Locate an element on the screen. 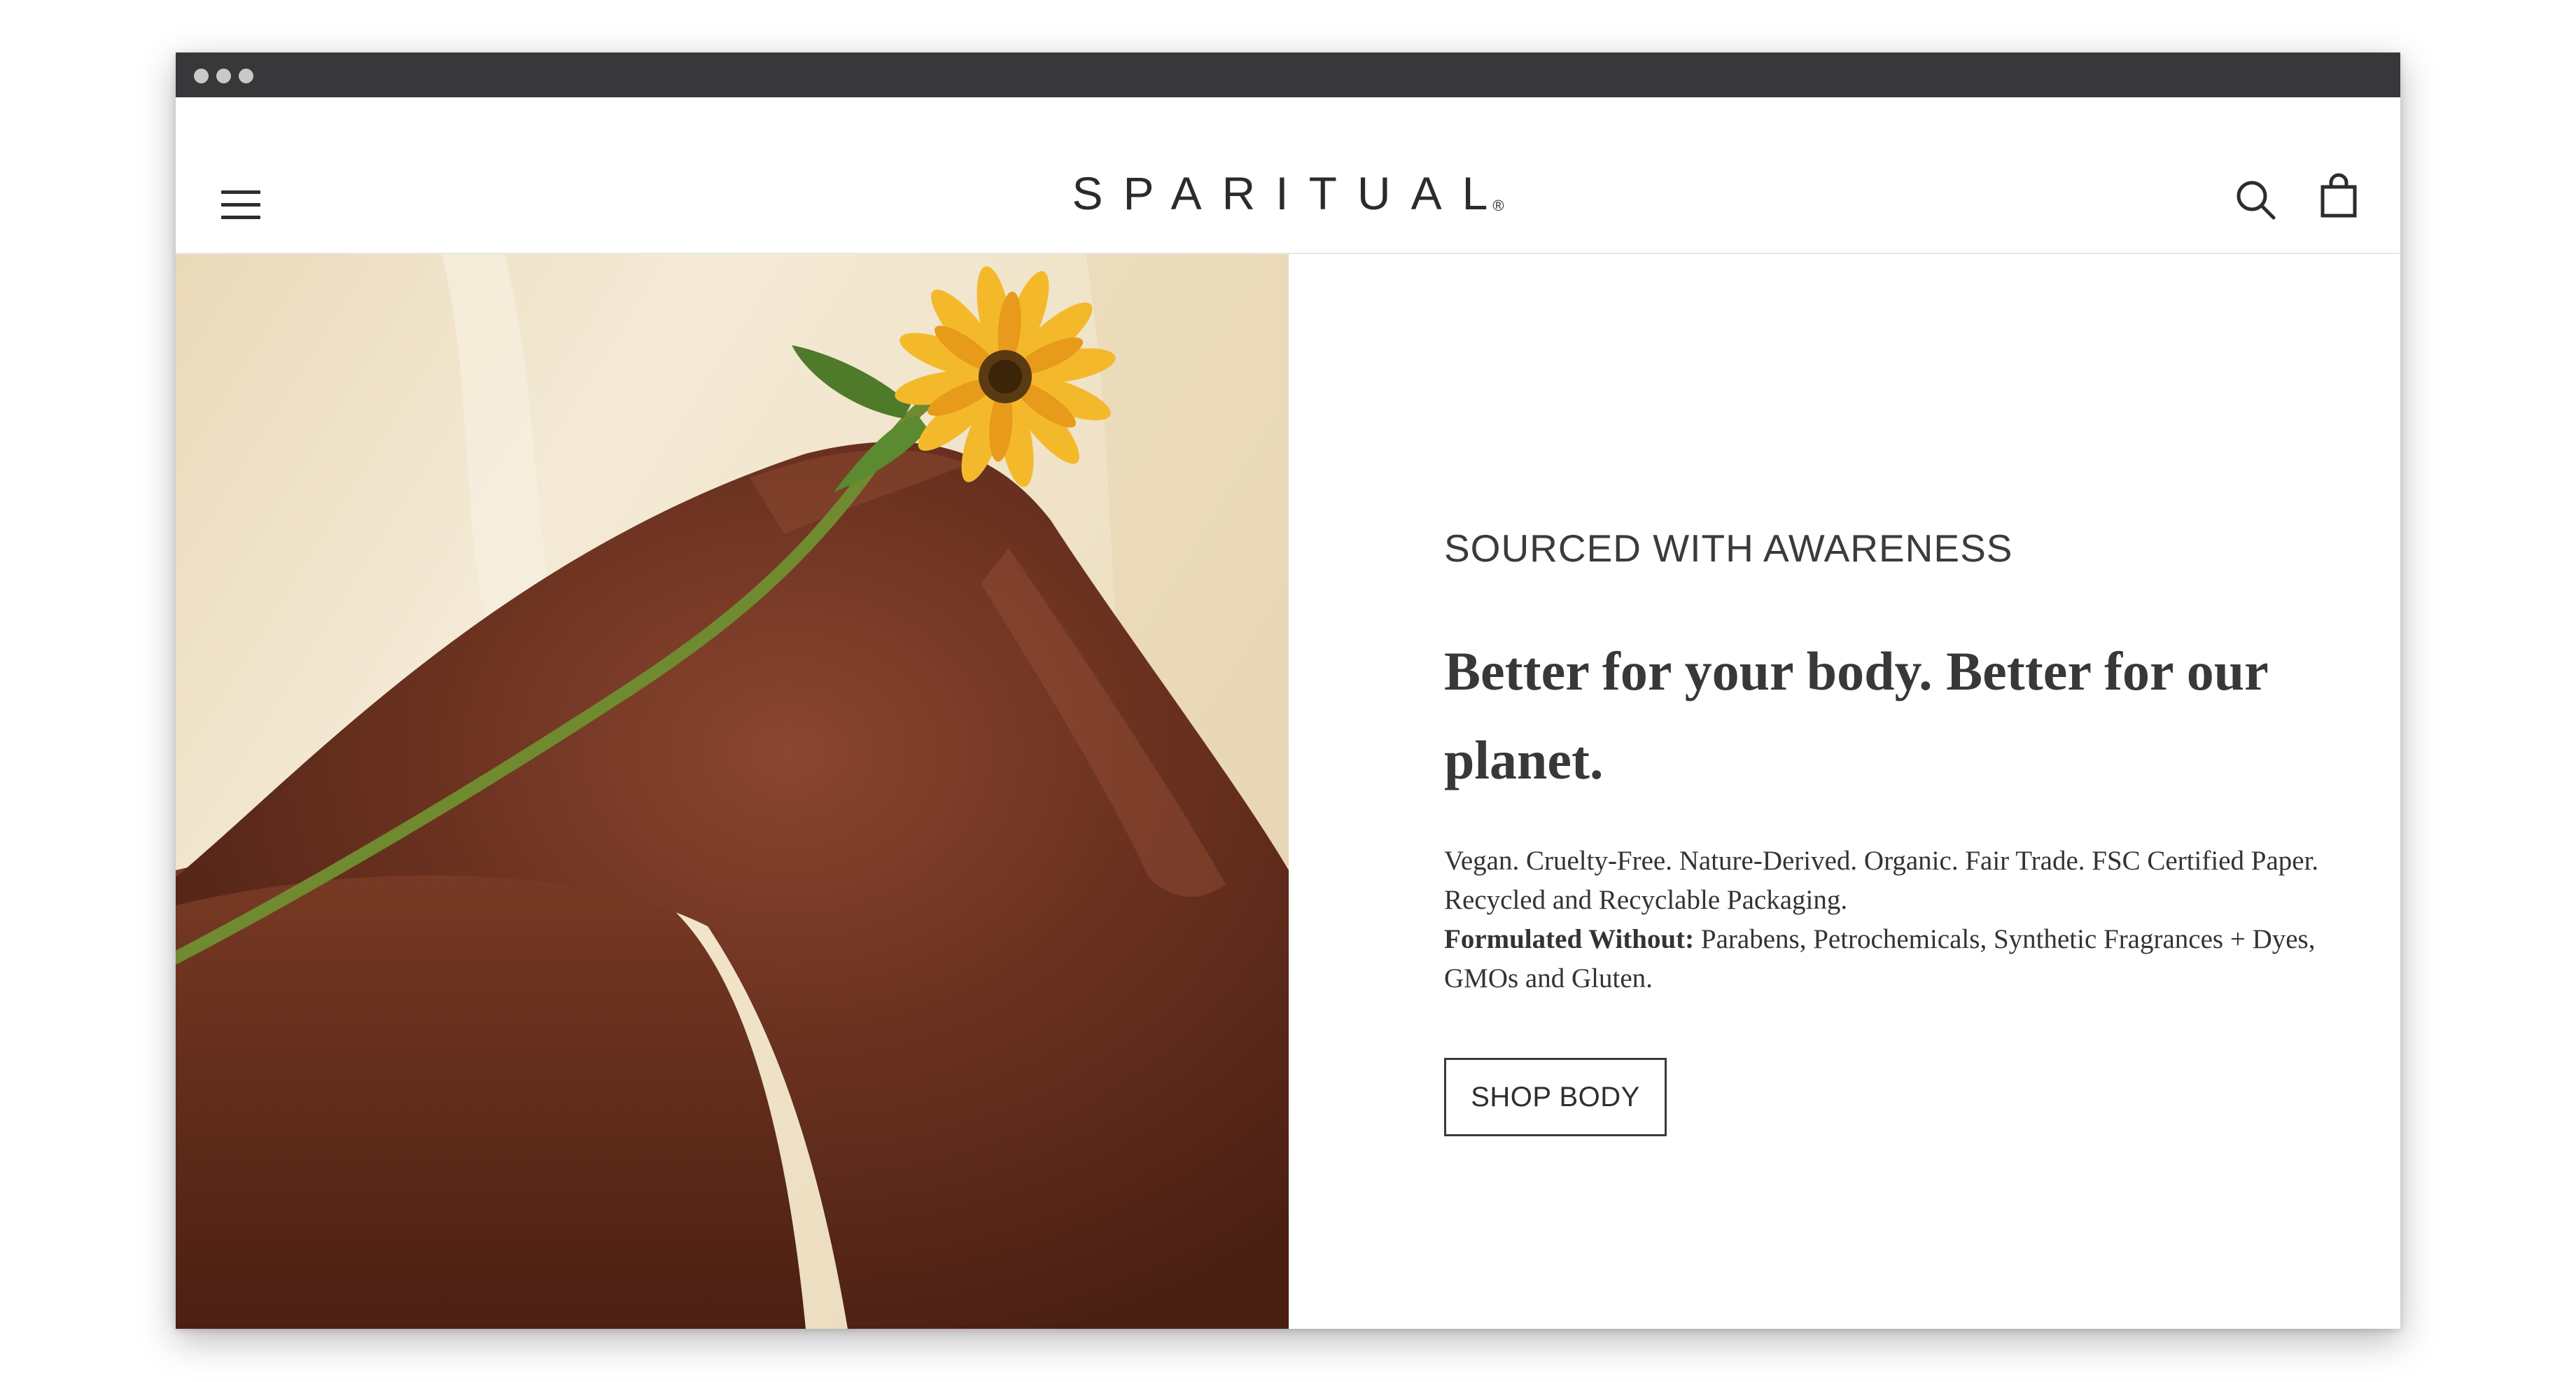 Image resolution: width=2576 pixels, height=1382 pixels. window-titlebar is located at coordinates (1288, 75).